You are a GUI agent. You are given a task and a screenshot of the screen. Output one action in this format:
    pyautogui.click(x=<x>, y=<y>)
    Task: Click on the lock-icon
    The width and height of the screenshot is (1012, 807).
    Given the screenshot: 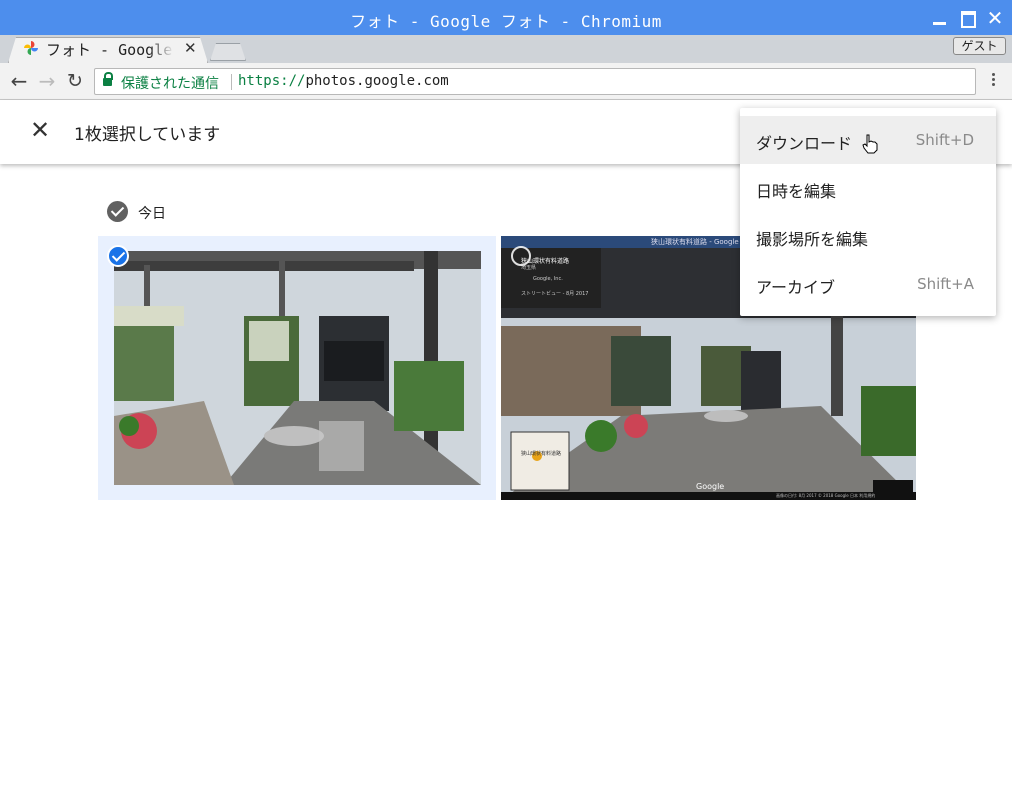 What is the action you would take?
    pyautogui.click(x=108, y=79)
    